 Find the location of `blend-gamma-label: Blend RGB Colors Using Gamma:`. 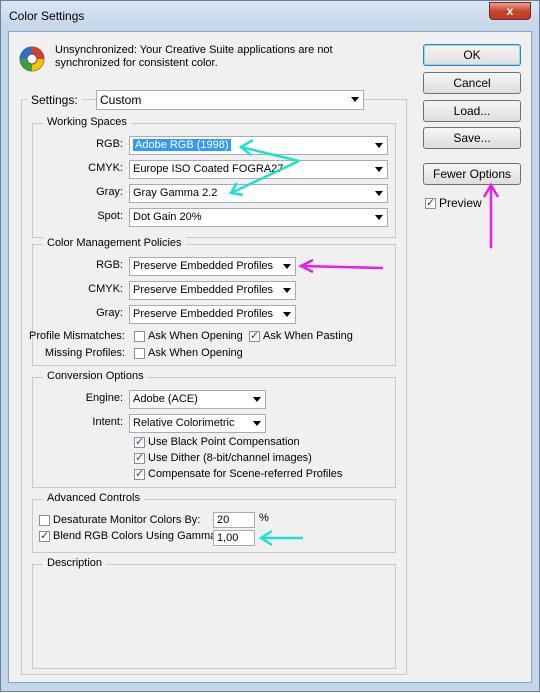

blend-gamma-label: Blend RGB Colors Using Gamma: is located at coordinates (136, 536).